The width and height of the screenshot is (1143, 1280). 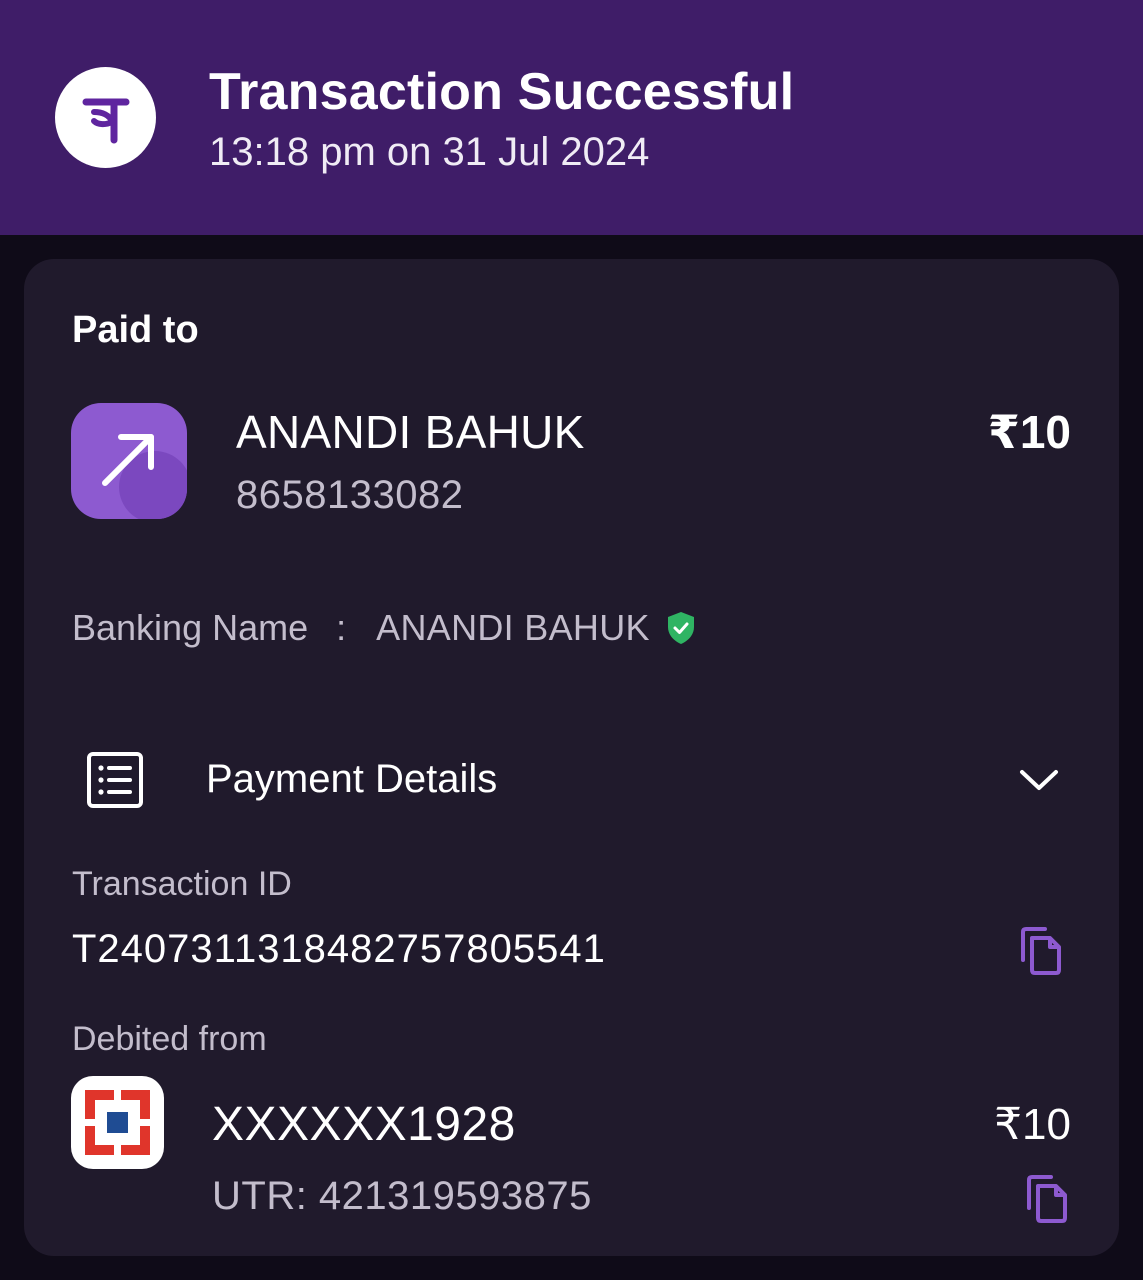 What do you see at coordinates (129, 461) in the screenshot?
I see `arrow-up-right-icon` at bounding box center [129, 461].